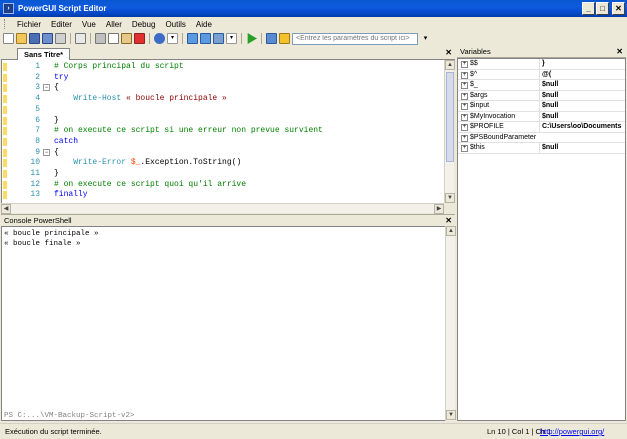 The height and width of the screenshot is (439, 627). Describe the element at coordinates (37, 141) in the screenshot. I see `line-number: 8` at that location.